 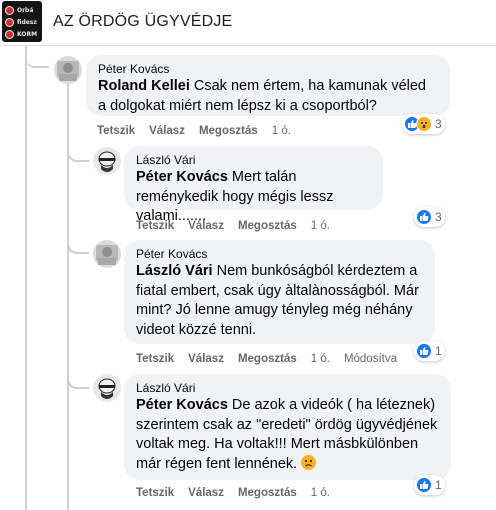 I want to click on thumb-line: KORM, so click(x=27, y=34).